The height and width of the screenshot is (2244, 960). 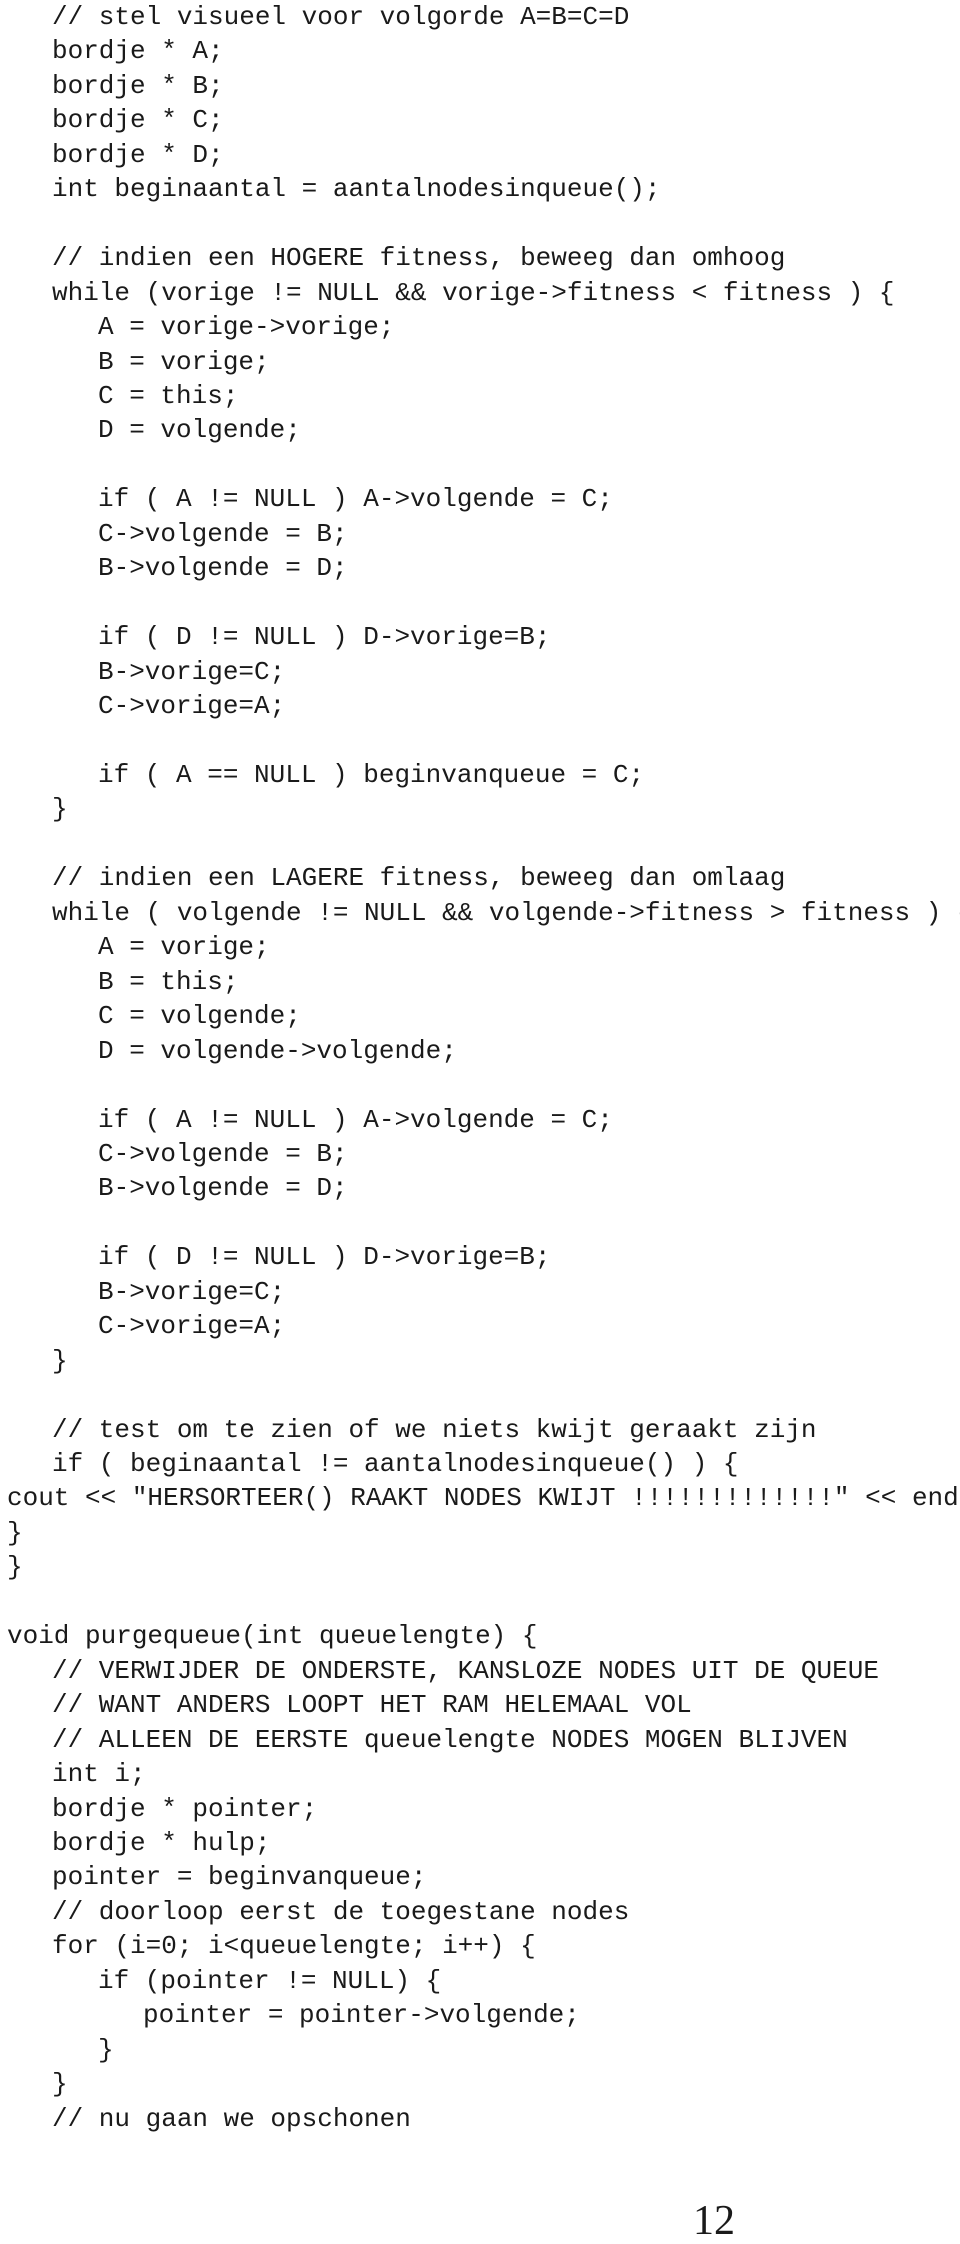 I want to click on code-line: D = volgende;, so click(x=199, y=430).